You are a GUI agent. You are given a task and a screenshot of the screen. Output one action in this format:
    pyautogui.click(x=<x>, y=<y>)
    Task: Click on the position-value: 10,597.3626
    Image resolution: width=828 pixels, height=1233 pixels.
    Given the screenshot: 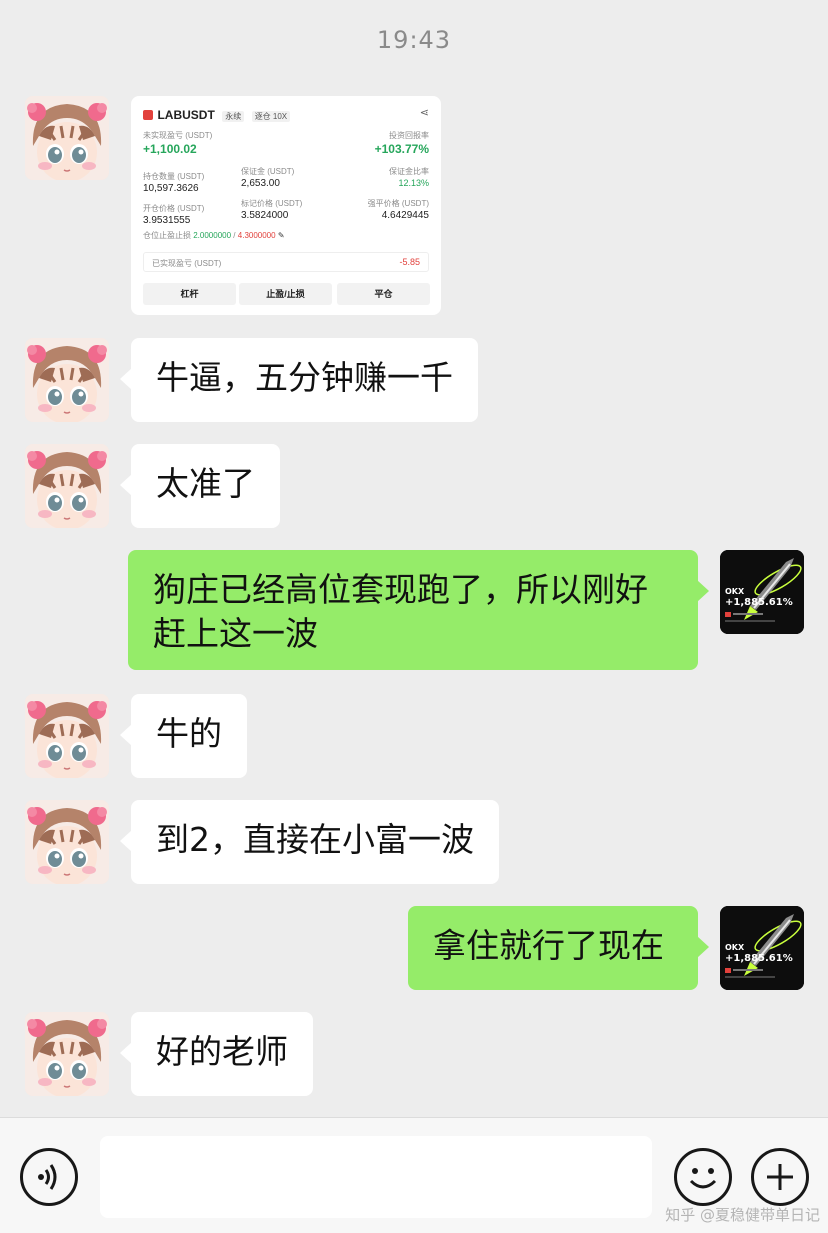 What is the action you would take?
    pyautogui.click(x=171, y=188)
    